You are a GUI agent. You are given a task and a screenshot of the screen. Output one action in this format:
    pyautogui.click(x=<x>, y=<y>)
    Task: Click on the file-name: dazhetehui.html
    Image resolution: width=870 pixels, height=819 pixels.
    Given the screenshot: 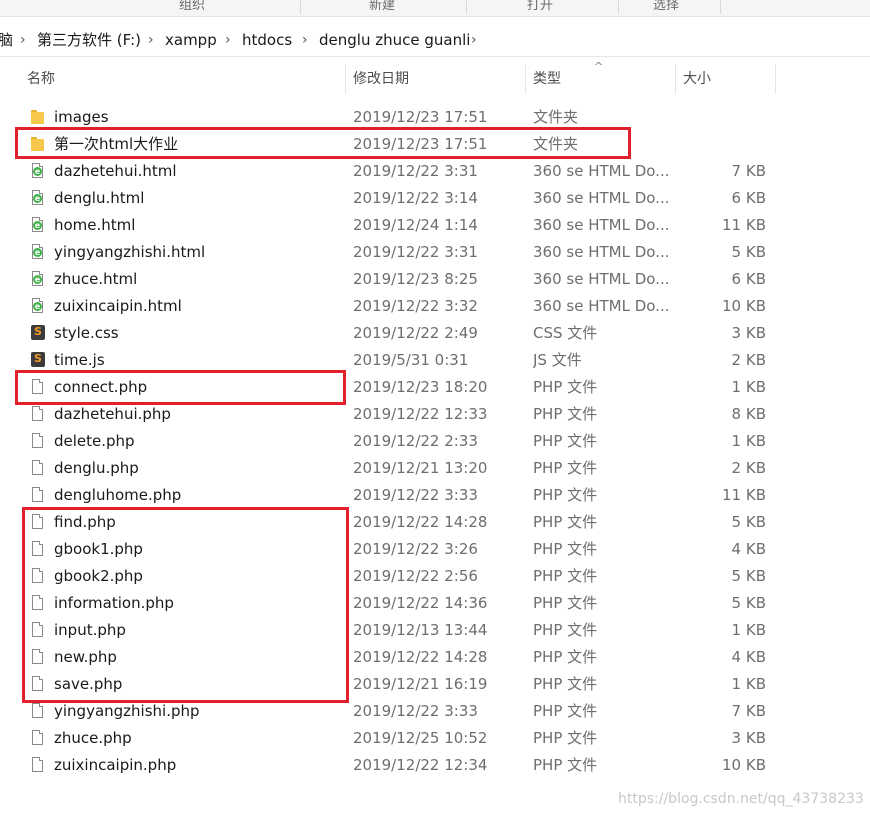 What is the action you would take?
    pyautogui.click(x=115, y=171)
    